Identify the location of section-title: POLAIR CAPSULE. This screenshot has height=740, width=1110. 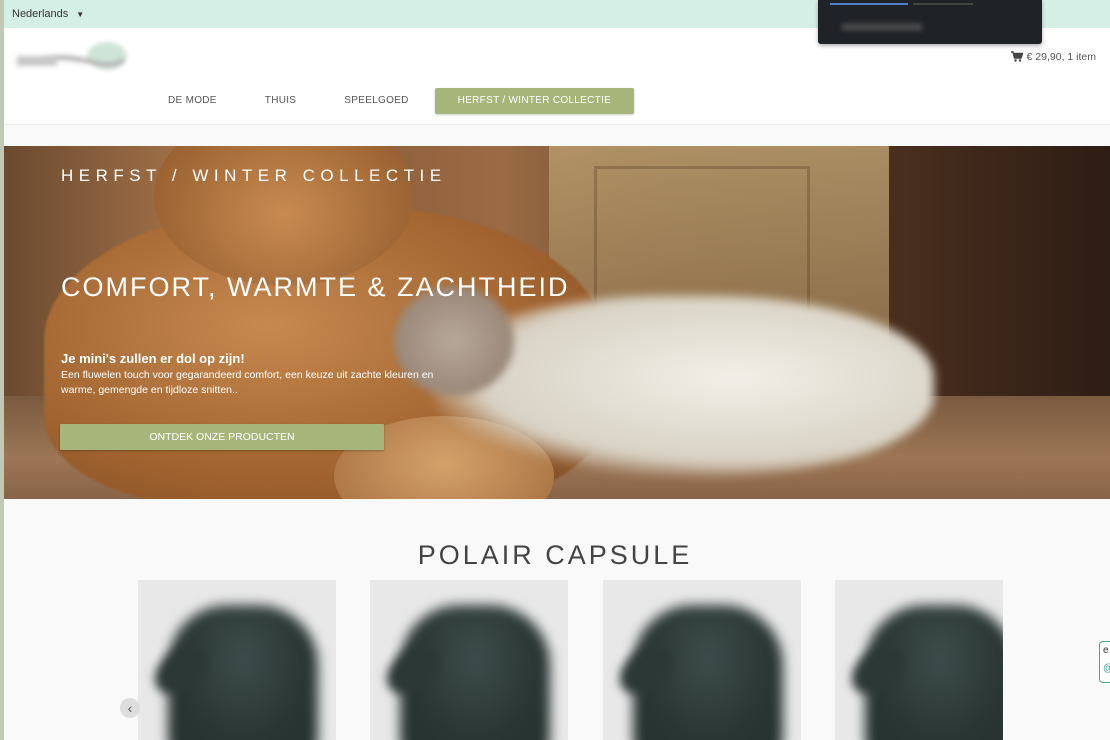
(555, 555).